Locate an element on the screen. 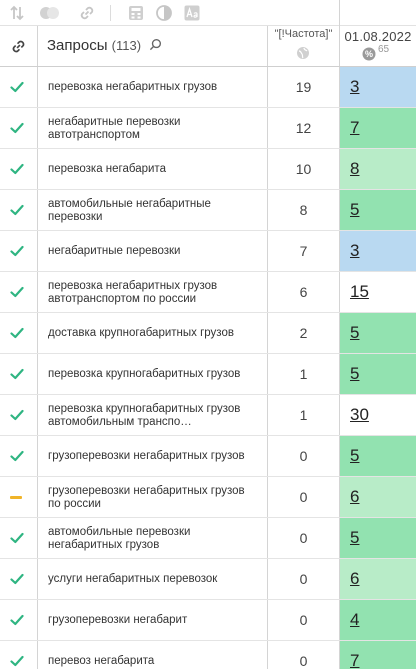 This screenshot has width=416, height=669. percent-value: 65 is located at coordinates (384, 49).